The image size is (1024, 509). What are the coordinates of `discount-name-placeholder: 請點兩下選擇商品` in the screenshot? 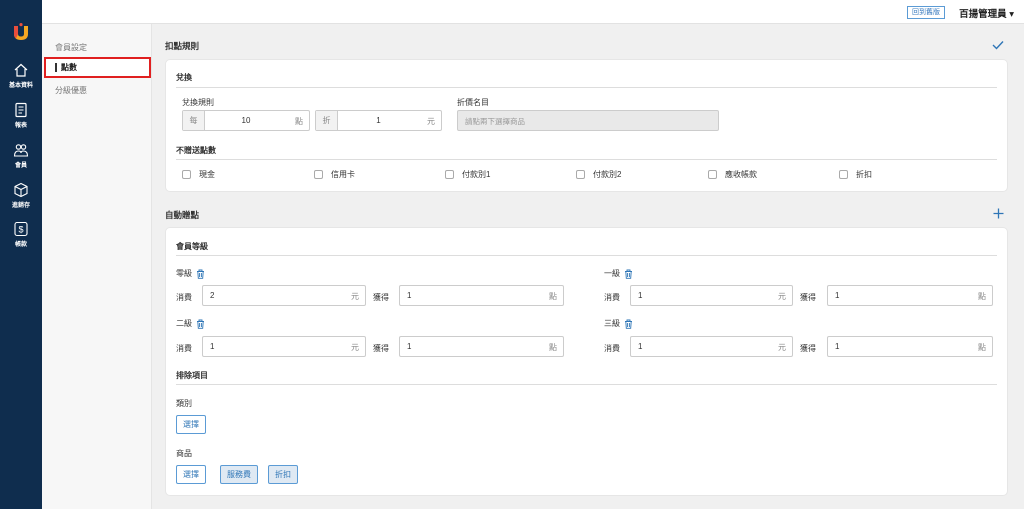 It's located at (495, 121).